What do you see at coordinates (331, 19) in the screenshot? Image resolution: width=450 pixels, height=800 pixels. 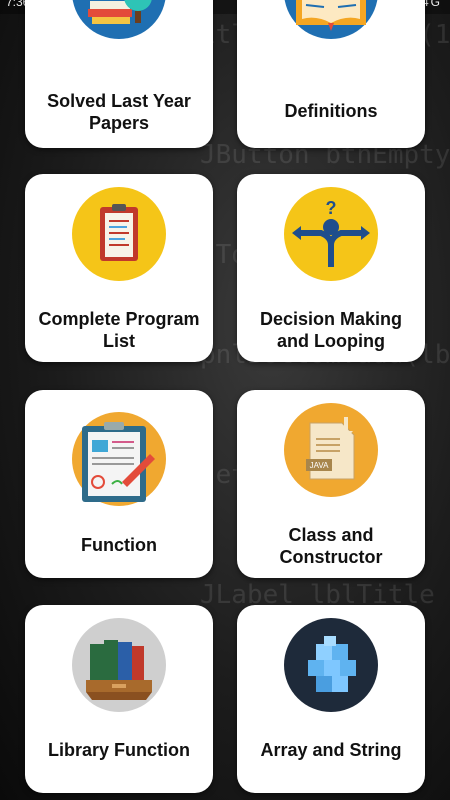 I see `open-book-icon` at bounding box center [331, 19].